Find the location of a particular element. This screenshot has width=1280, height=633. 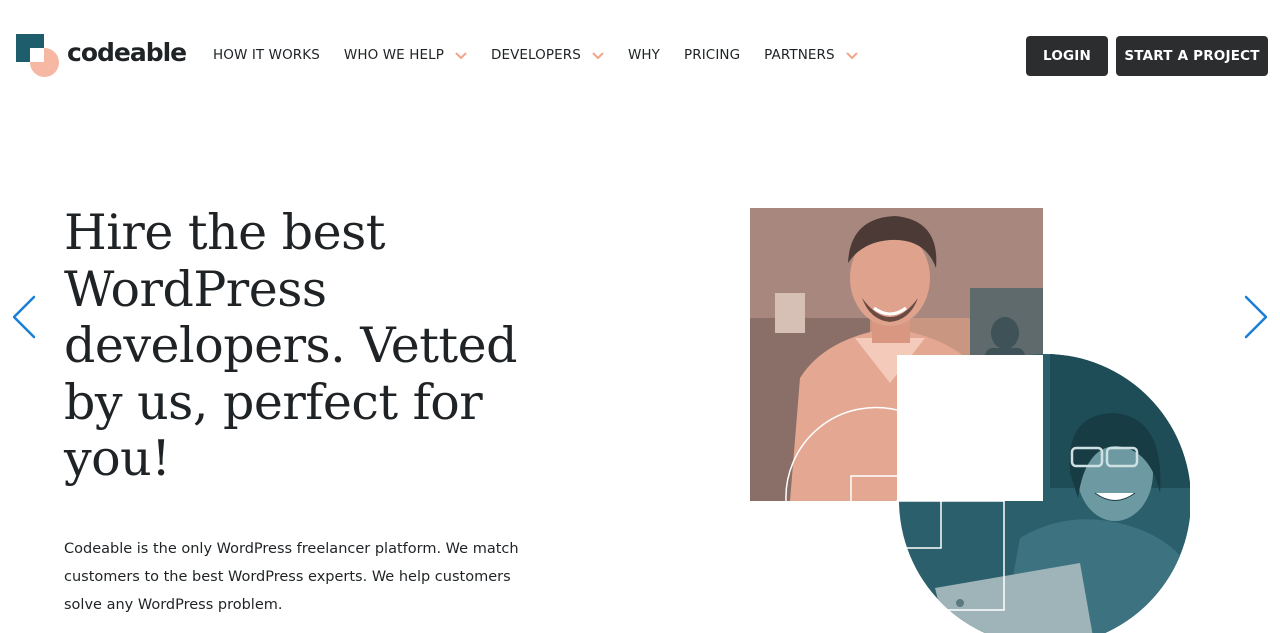

hero-heading-line: developers. Vetted is located at coordinates (290, 345).